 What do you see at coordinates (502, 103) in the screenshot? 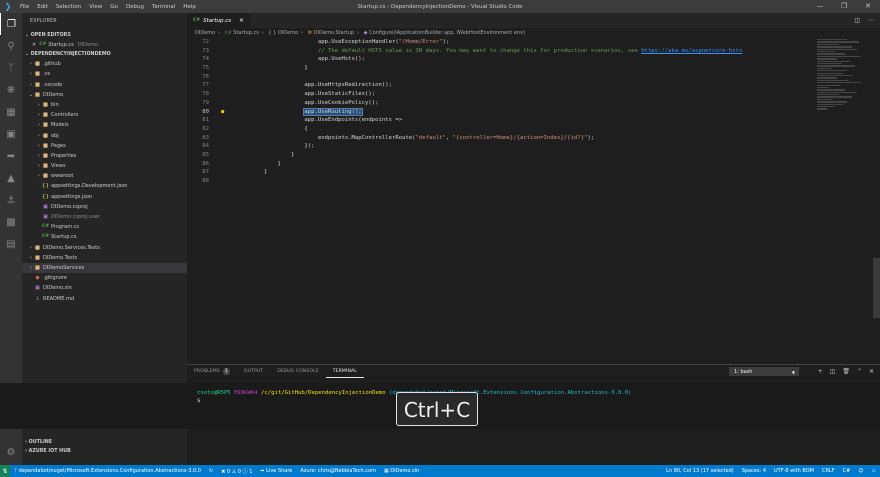
I see `code-line: 79 app.UseCookiePolicy();` at bounding box center [502, 103].